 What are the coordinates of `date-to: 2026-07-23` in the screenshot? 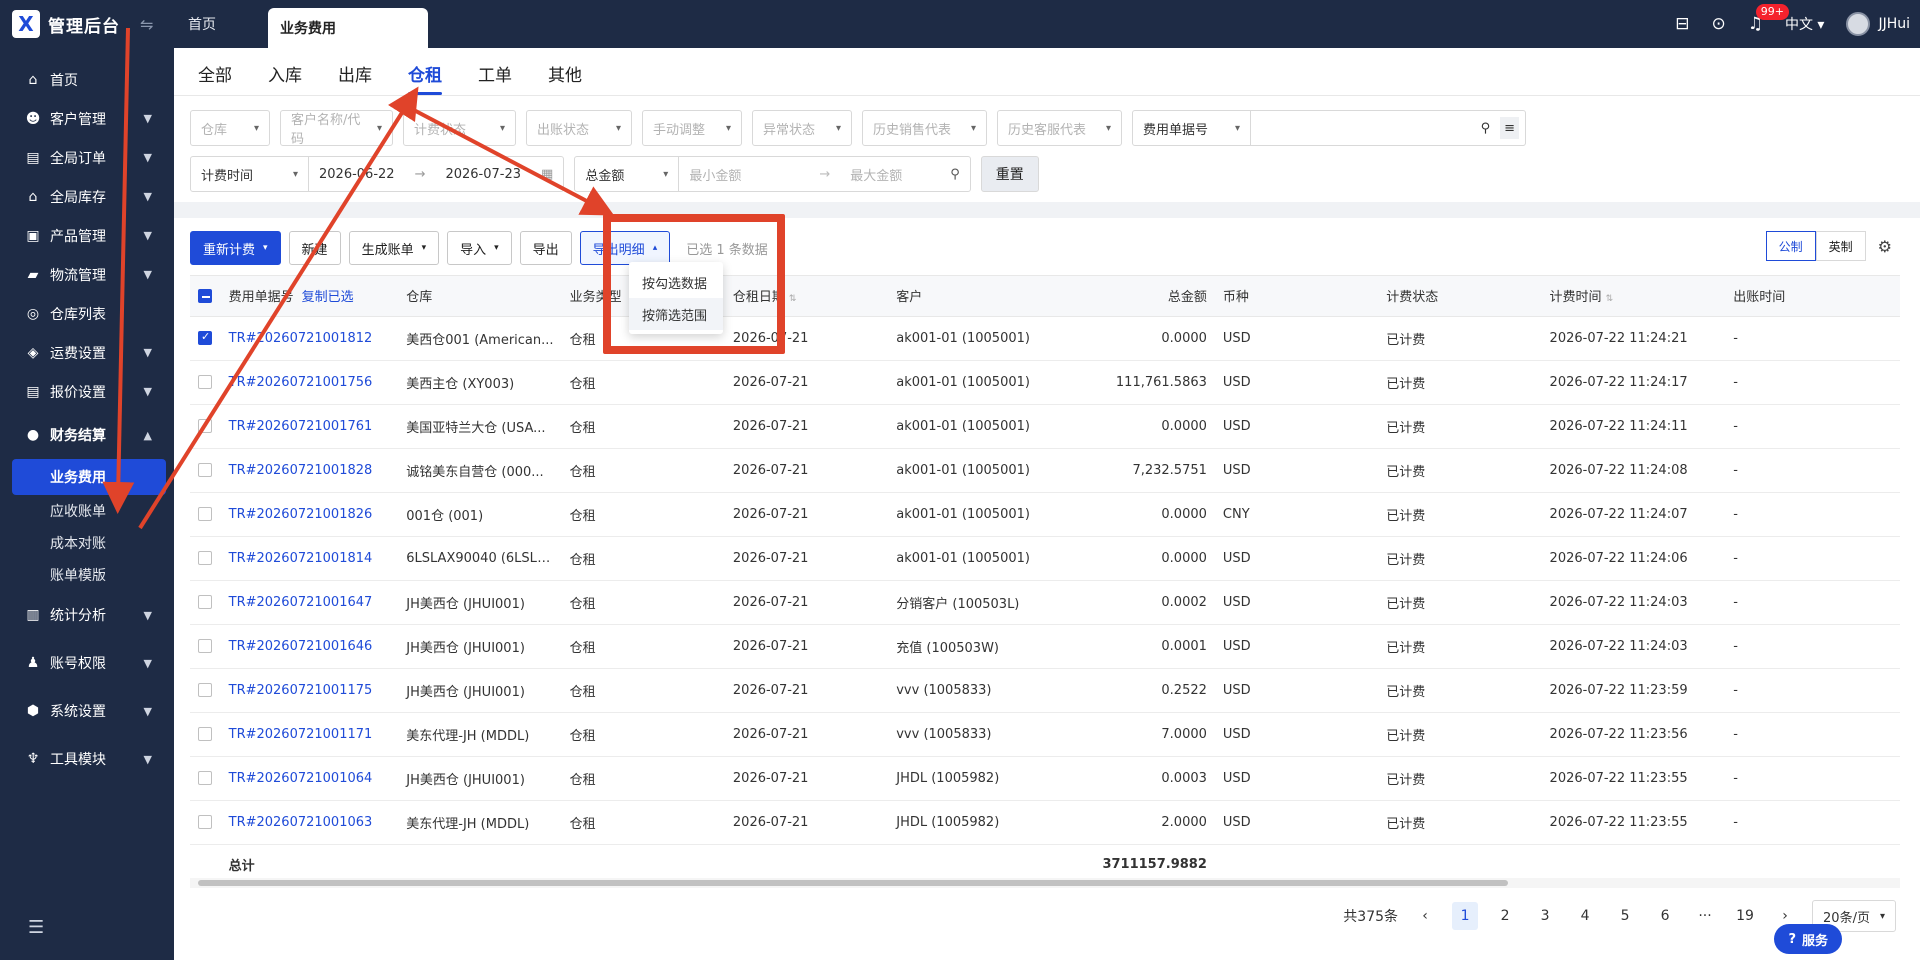 It's located at (483, 174).